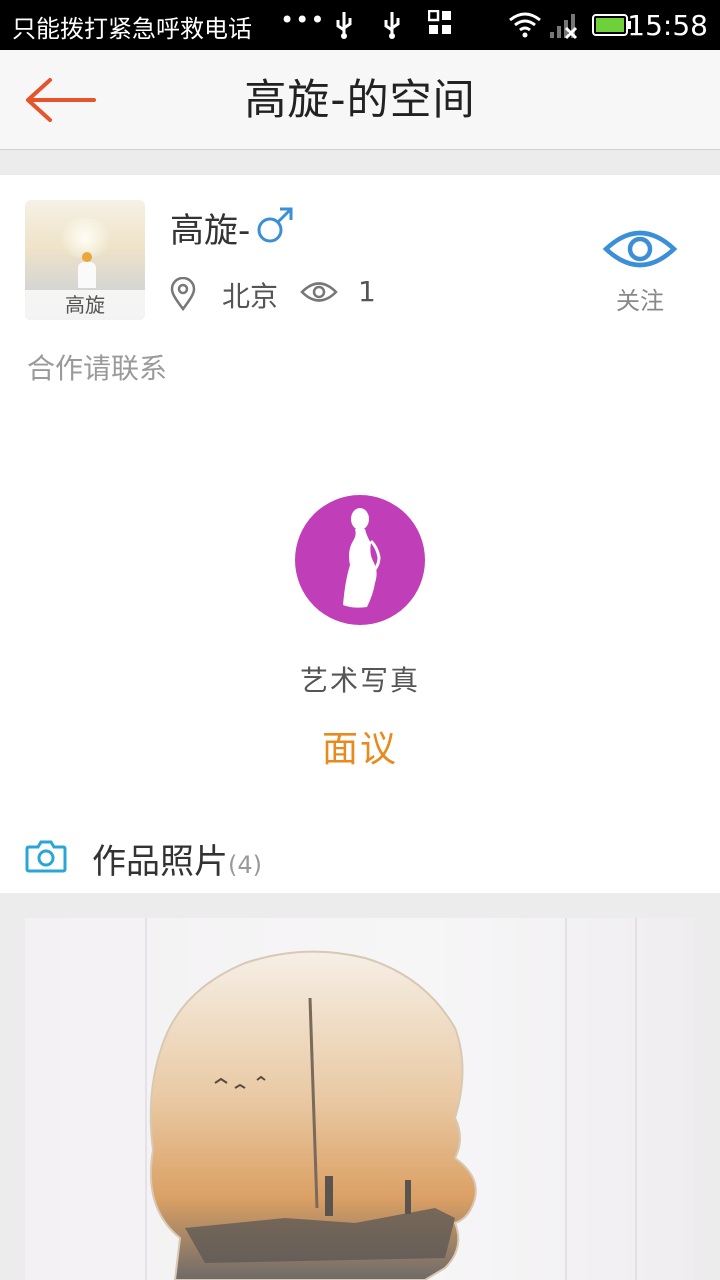  I want to click on woman-silhouette-icon, so click(362, 558).